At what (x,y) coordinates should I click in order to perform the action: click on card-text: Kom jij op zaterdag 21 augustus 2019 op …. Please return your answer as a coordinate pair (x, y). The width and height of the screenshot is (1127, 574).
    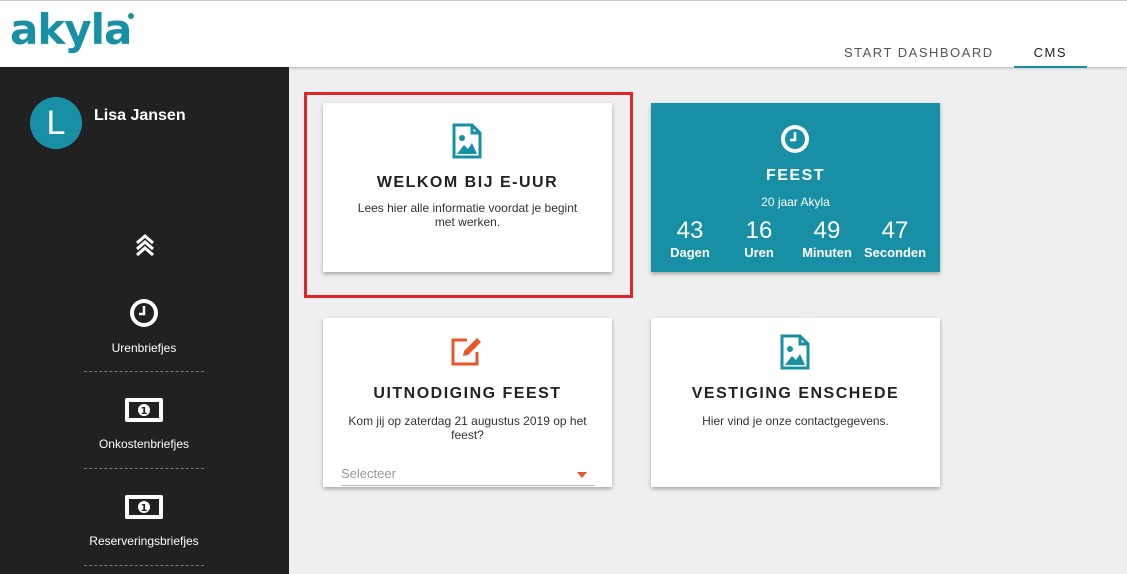
    Looking at the image, I should click on (467, 428).